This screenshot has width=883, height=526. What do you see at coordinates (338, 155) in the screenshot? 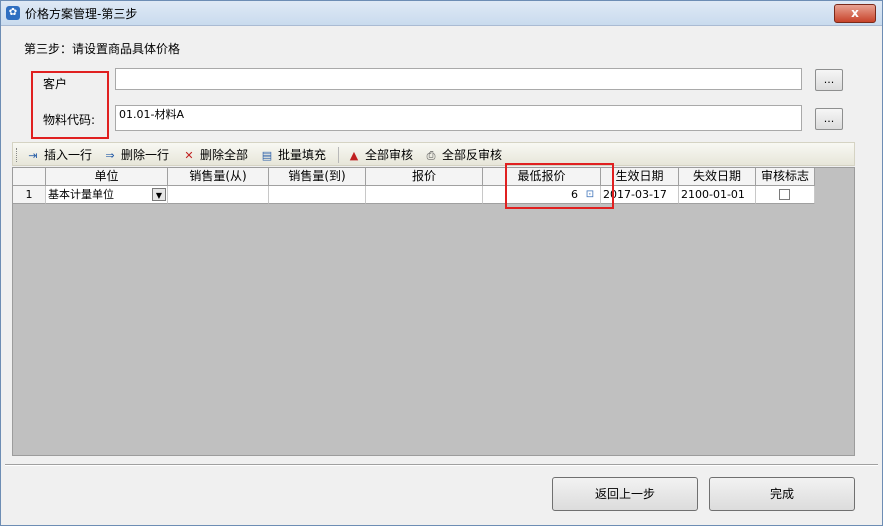
I see `toolbar-separator` at bounding box center [338, 155].